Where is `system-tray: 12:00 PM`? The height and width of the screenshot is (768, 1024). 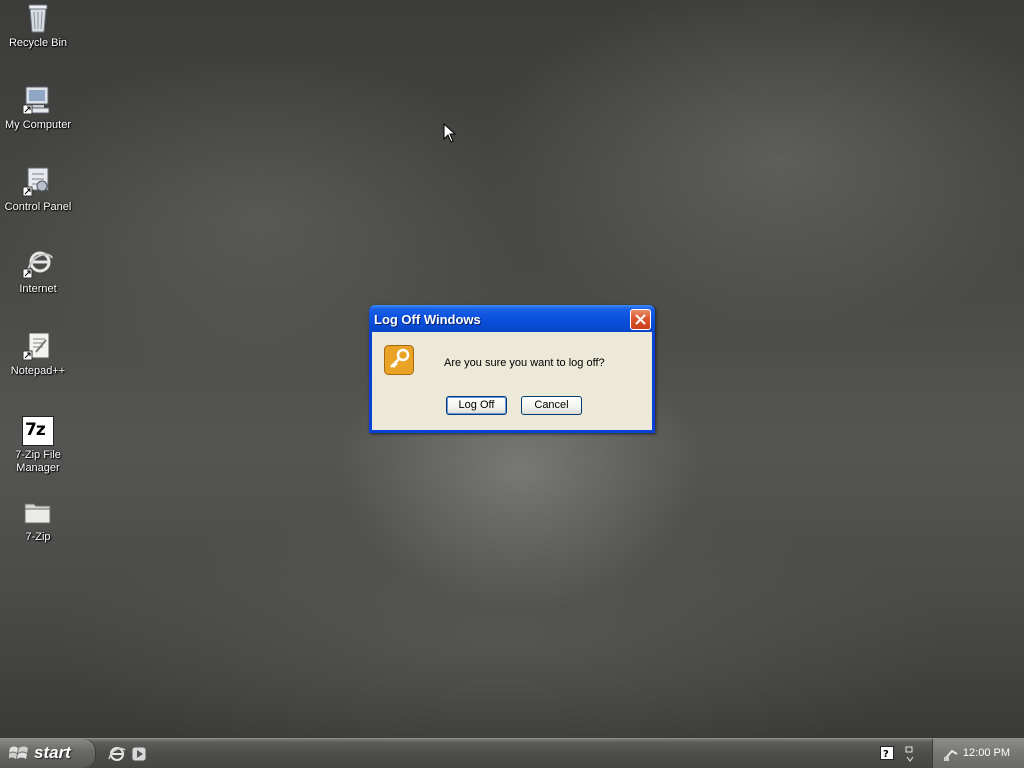
system-tray: 12:00 PM is located at coordinates (978, 753).